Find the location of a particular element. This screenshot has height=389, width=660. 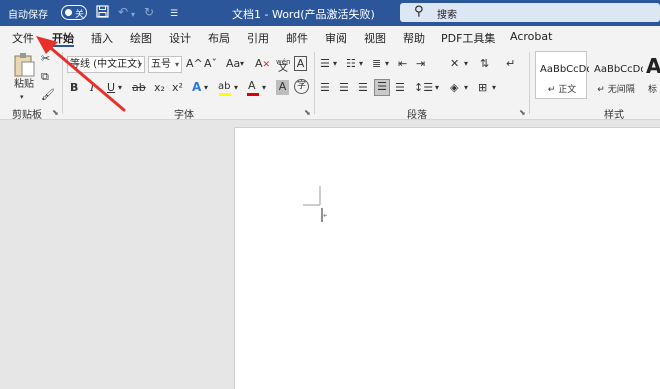

style-normal: AaBbCcDd ↵ 正文 is located at coordinates (564, 75).